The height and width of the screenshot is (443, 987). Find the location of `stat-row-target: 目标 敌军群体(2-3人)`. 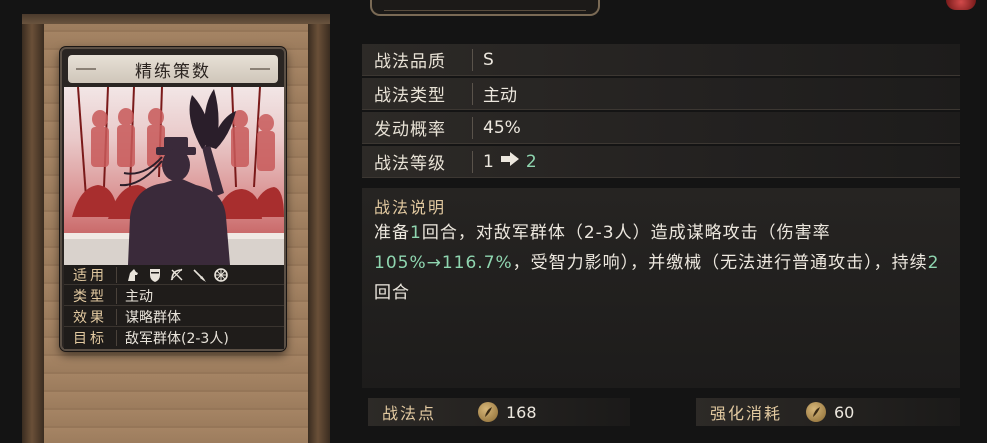

stat-row-target: 目标 敌军群体(2-3人) is located at coordinates (174, 338).